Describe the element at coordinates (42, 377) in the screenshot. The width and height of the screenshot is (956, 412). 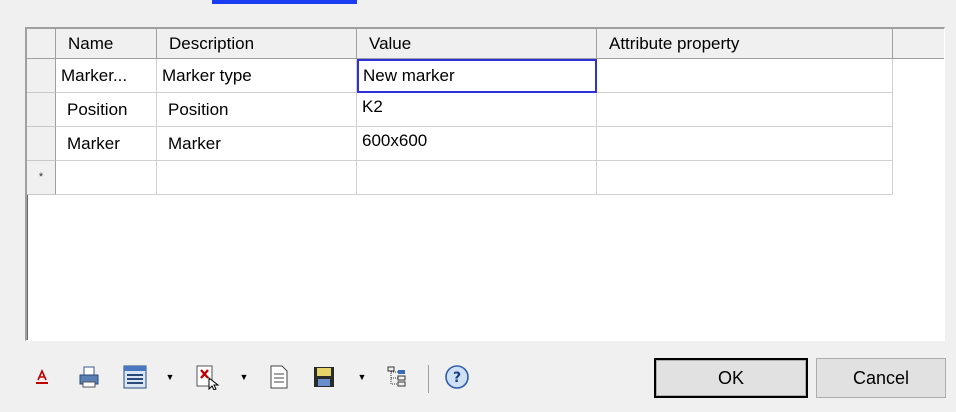
I see `font-color-icon` at that location.